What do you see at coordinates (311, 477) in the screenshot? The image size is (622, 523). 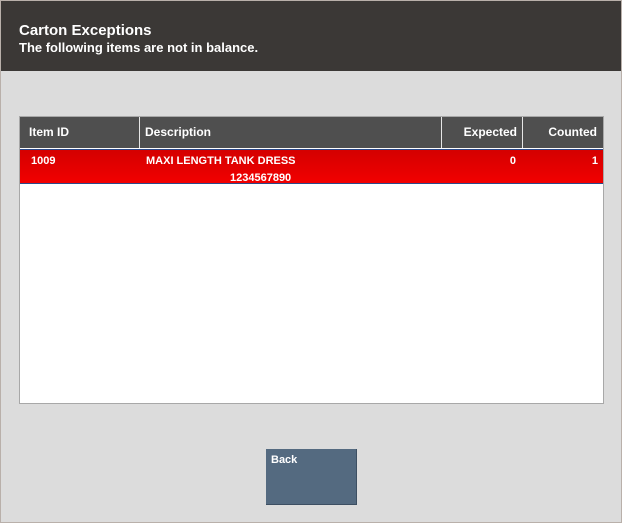 I see `back-button: Back` at bounding box center [311, 477].